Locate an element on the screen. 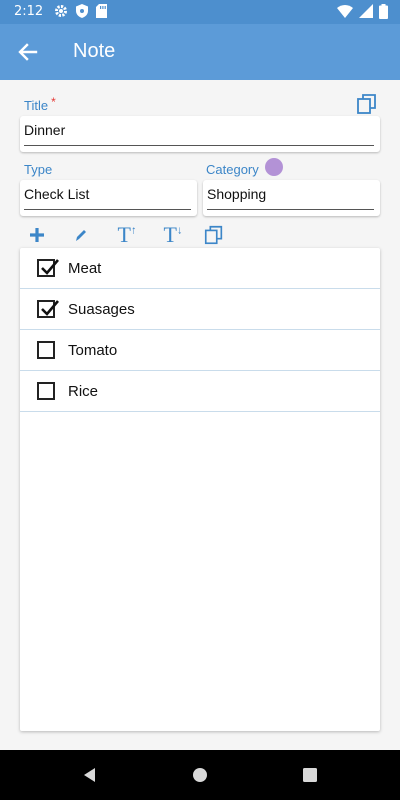 The width and height of the screenshot is (400, 800). item-label: Rice is located at coordinates (83, 391).